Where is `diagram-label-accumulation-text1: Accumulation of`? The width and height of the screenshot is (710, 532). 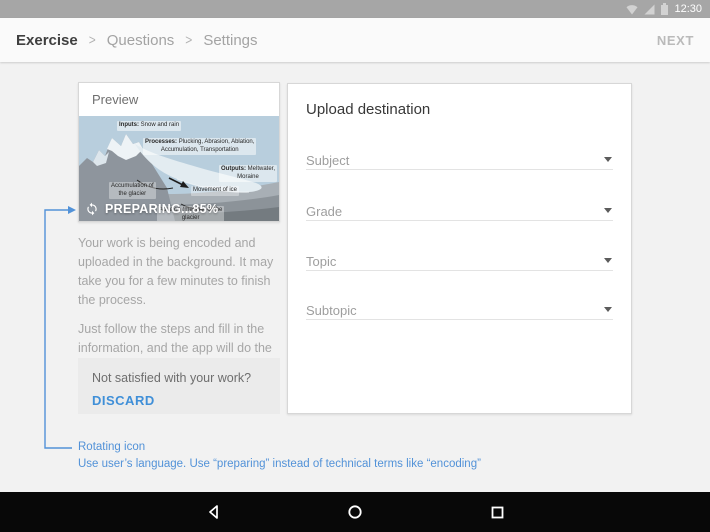 diagram-label-accumulation-text1: Accumulation of is located at coordinates (132, 186).